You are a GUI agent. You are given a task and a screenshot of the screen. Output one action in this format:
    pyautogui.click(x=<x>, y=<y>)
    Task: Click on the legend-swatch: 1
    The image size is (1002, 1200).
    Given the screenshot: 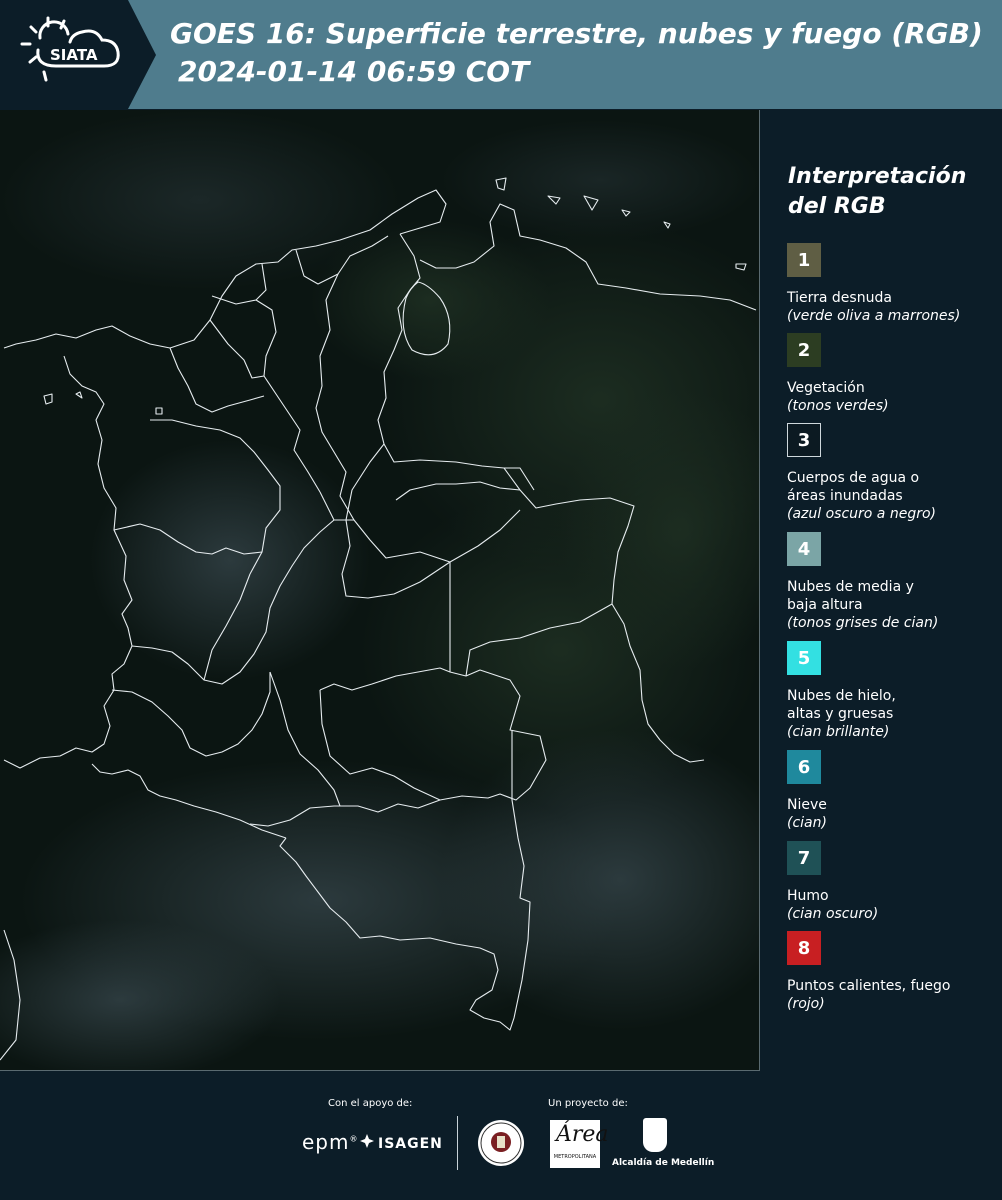 What is the action you would take?
    pyautogui.click(x=804, y=260)
    